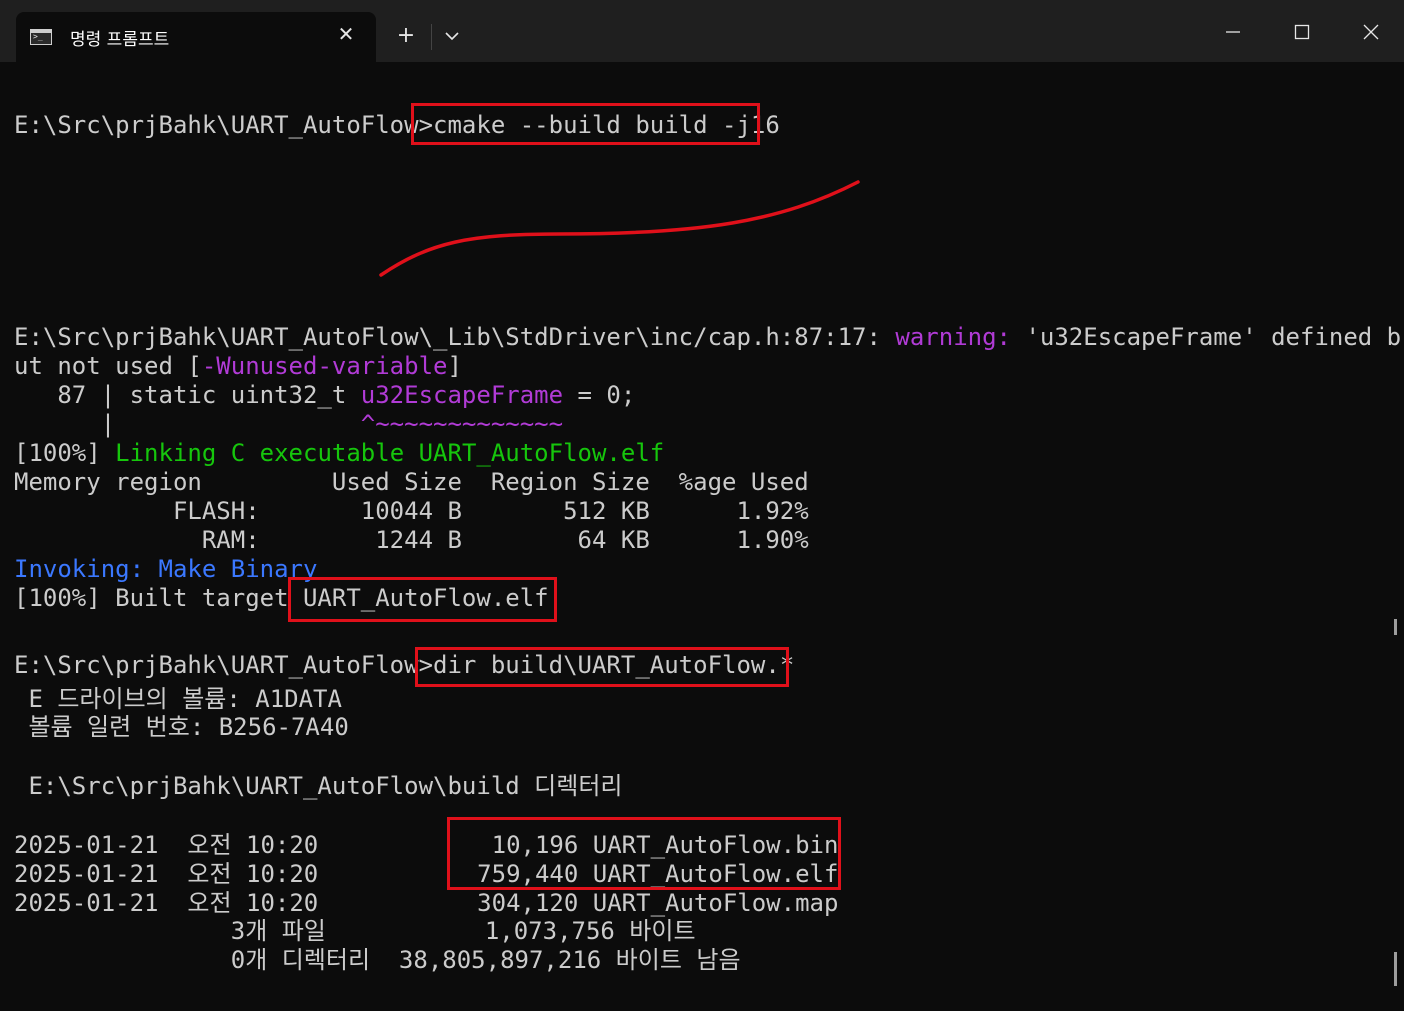  I want to click on chevron-down-icon, so click(452, 36).